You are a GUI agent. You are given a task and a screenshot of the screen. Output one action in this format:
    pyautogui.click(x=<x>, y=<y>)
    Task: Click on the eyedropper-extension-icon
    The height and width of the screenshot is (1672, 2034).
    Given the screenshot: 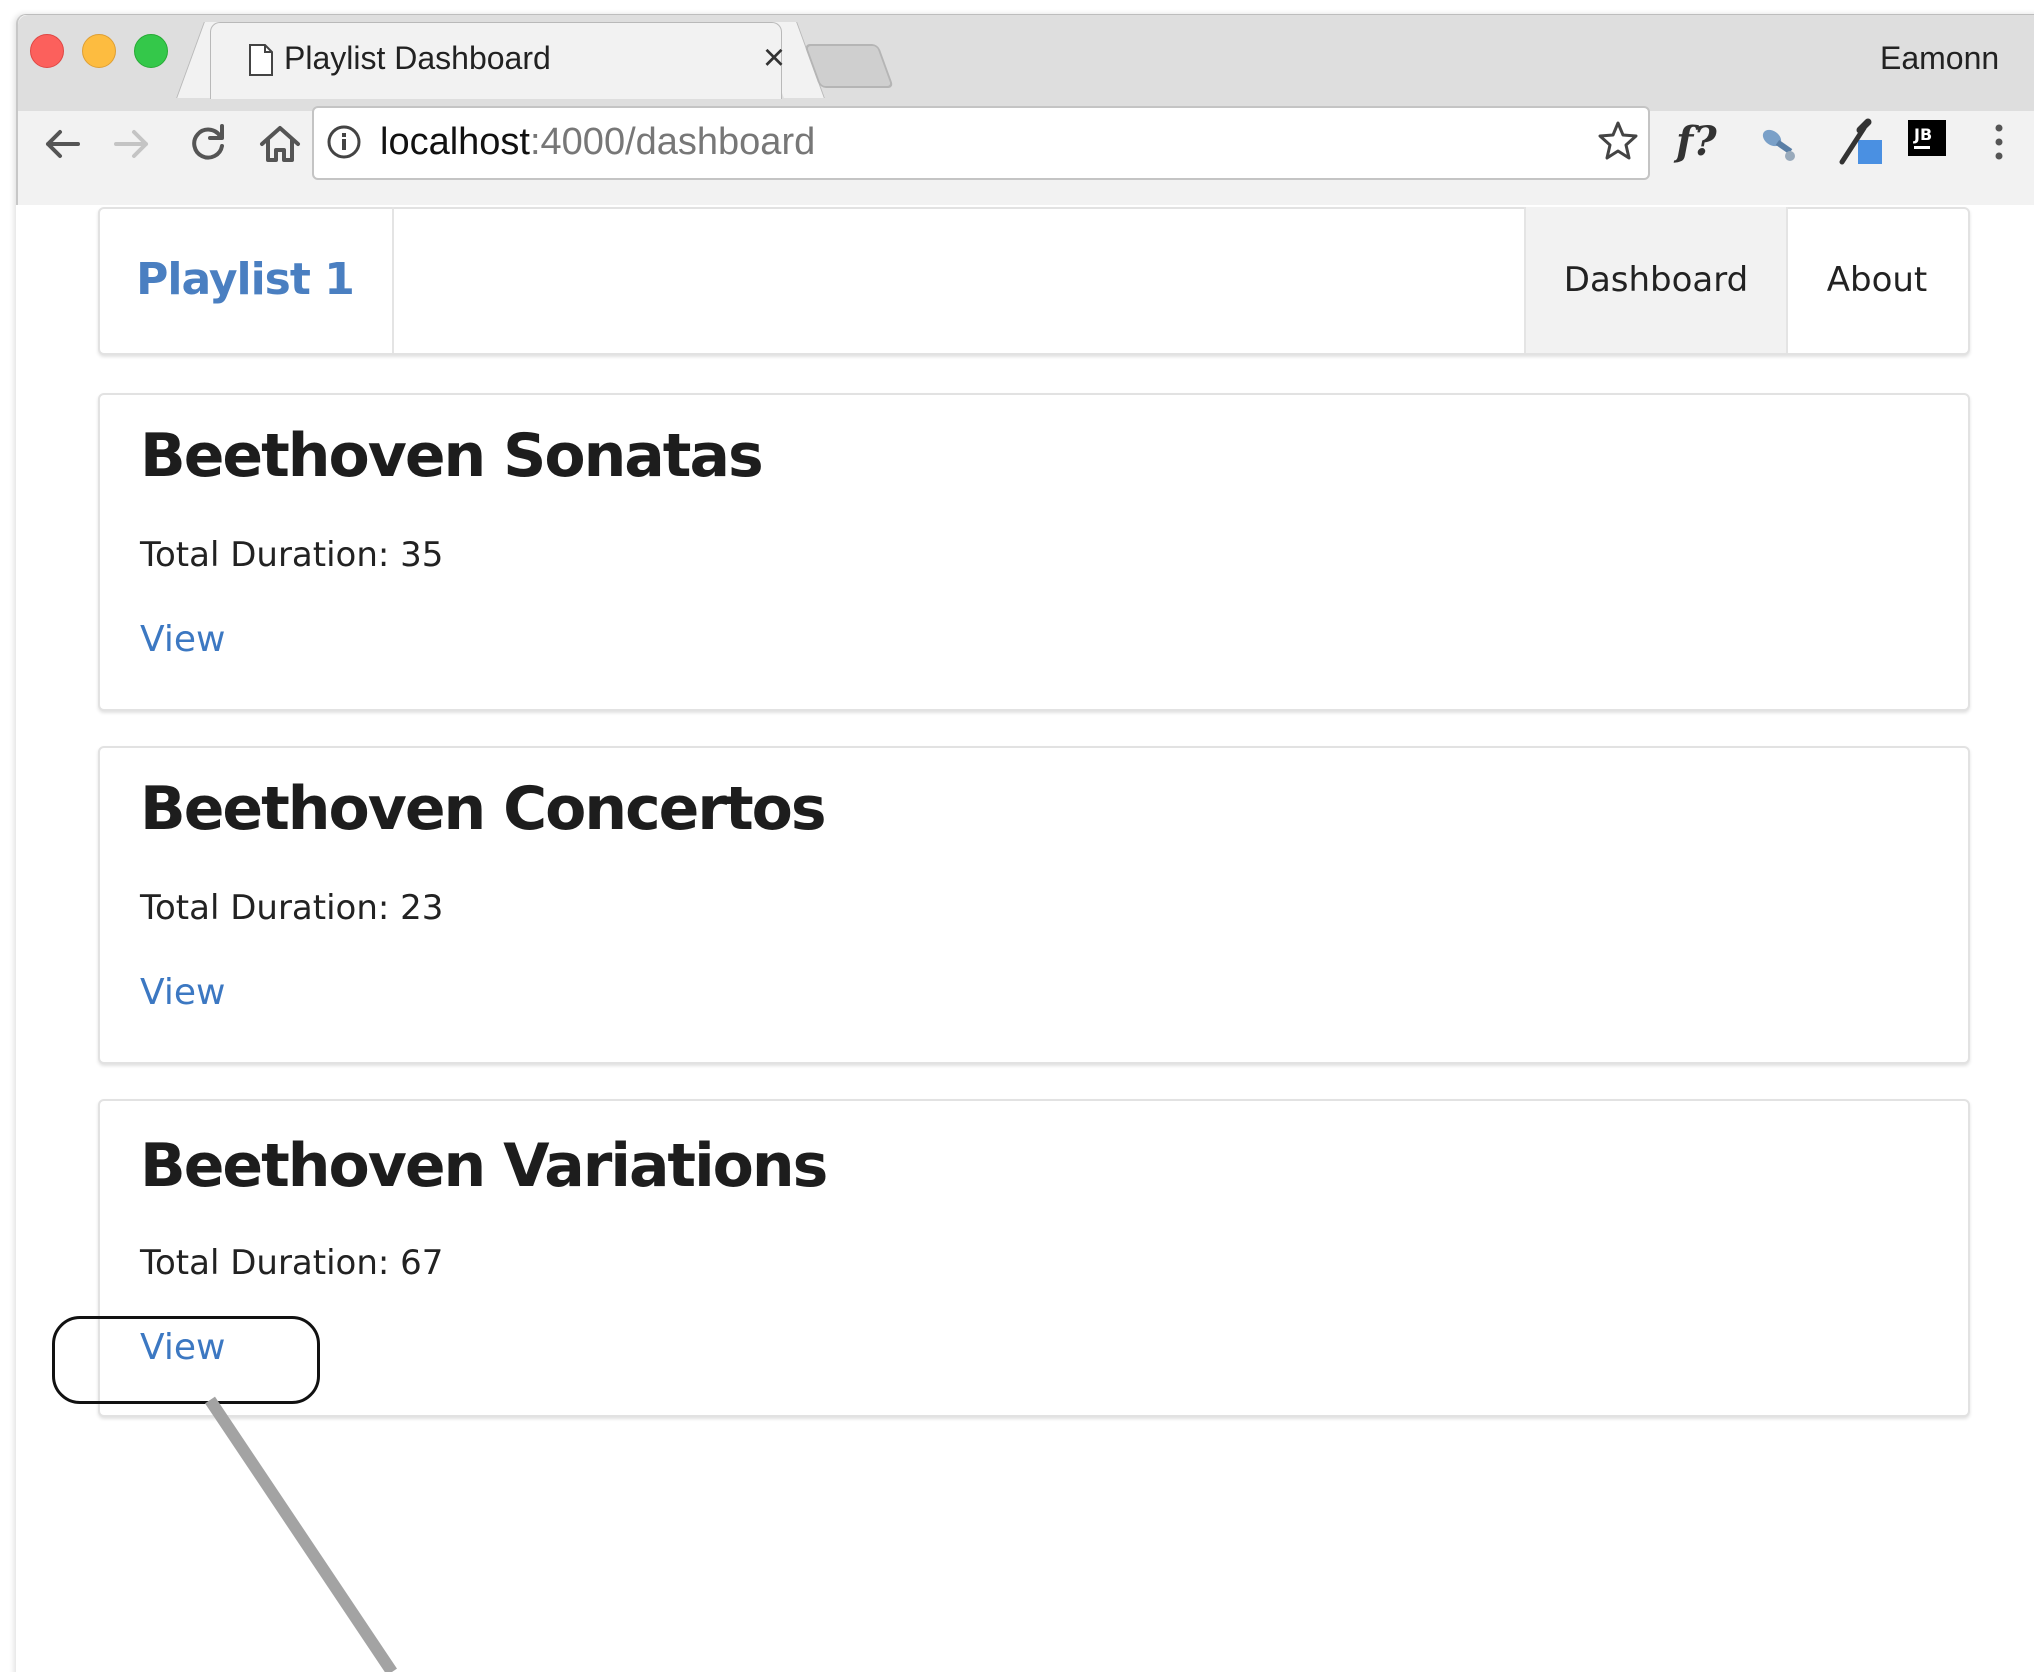 What is the action you would take?
    pyautogui.click(x=1861, y=142)
    